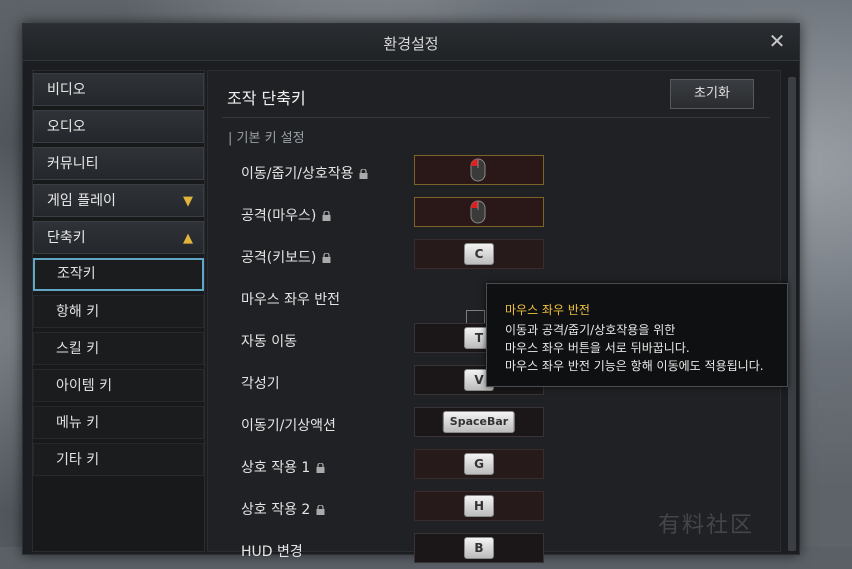 This screenshot has height=569, width=852. What do you see at coordinates (283, 509) in the screenshot?
I see `keybind-label: 상호 작용 2` at bounding box center [283, 509].